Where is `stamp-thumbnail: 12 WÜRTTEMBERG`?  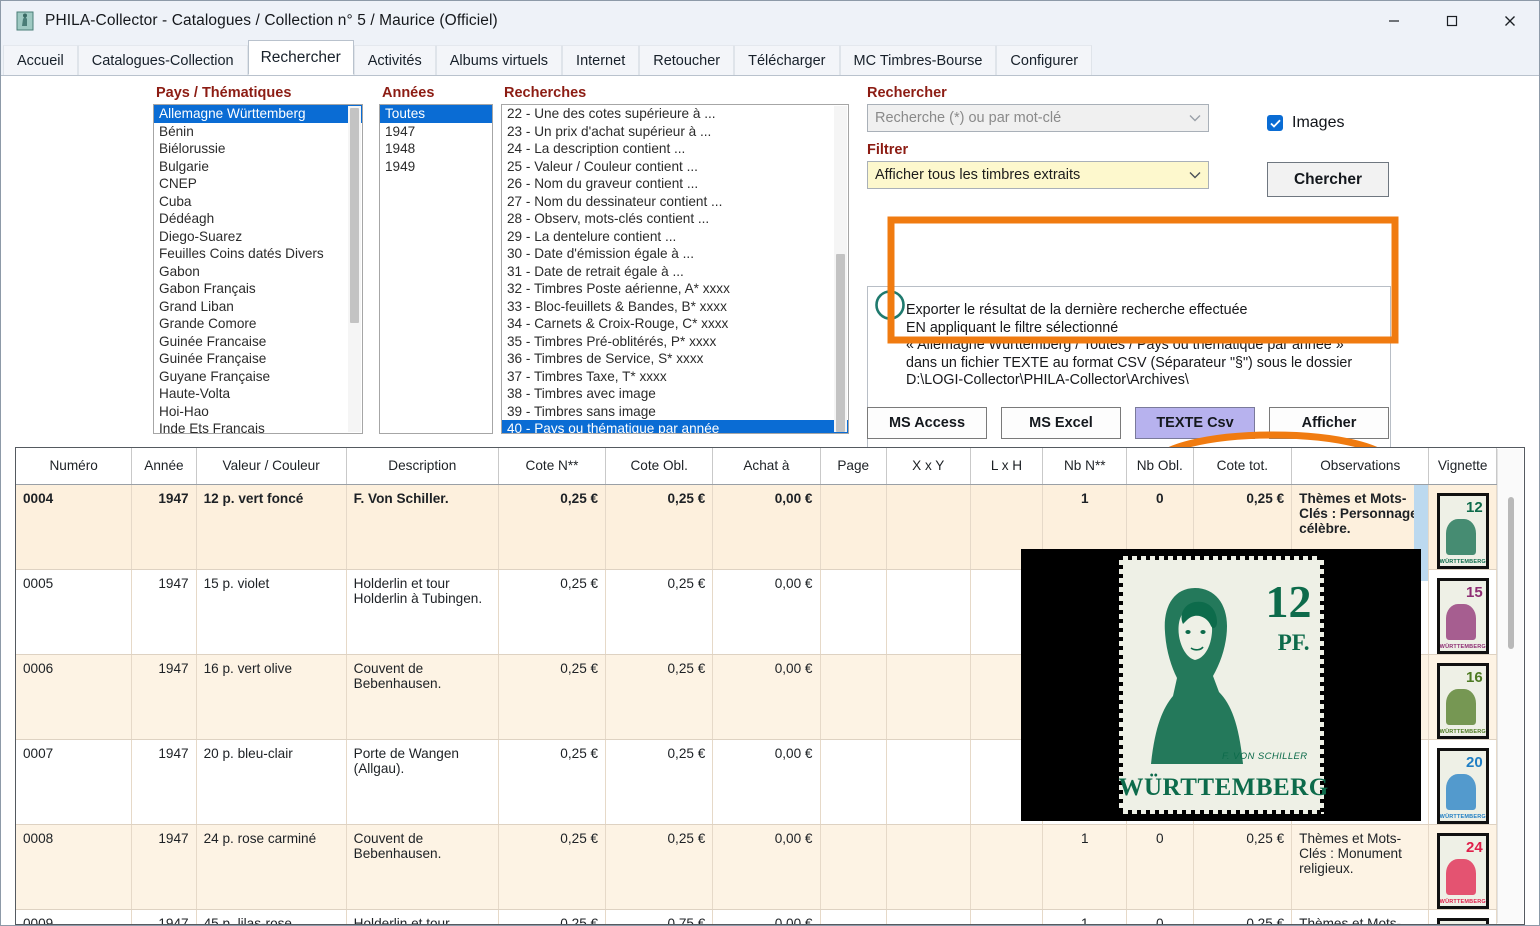
stamp-thumbnail: 12 WÜRTTEMBERG is located at coordinates (1462, 530).